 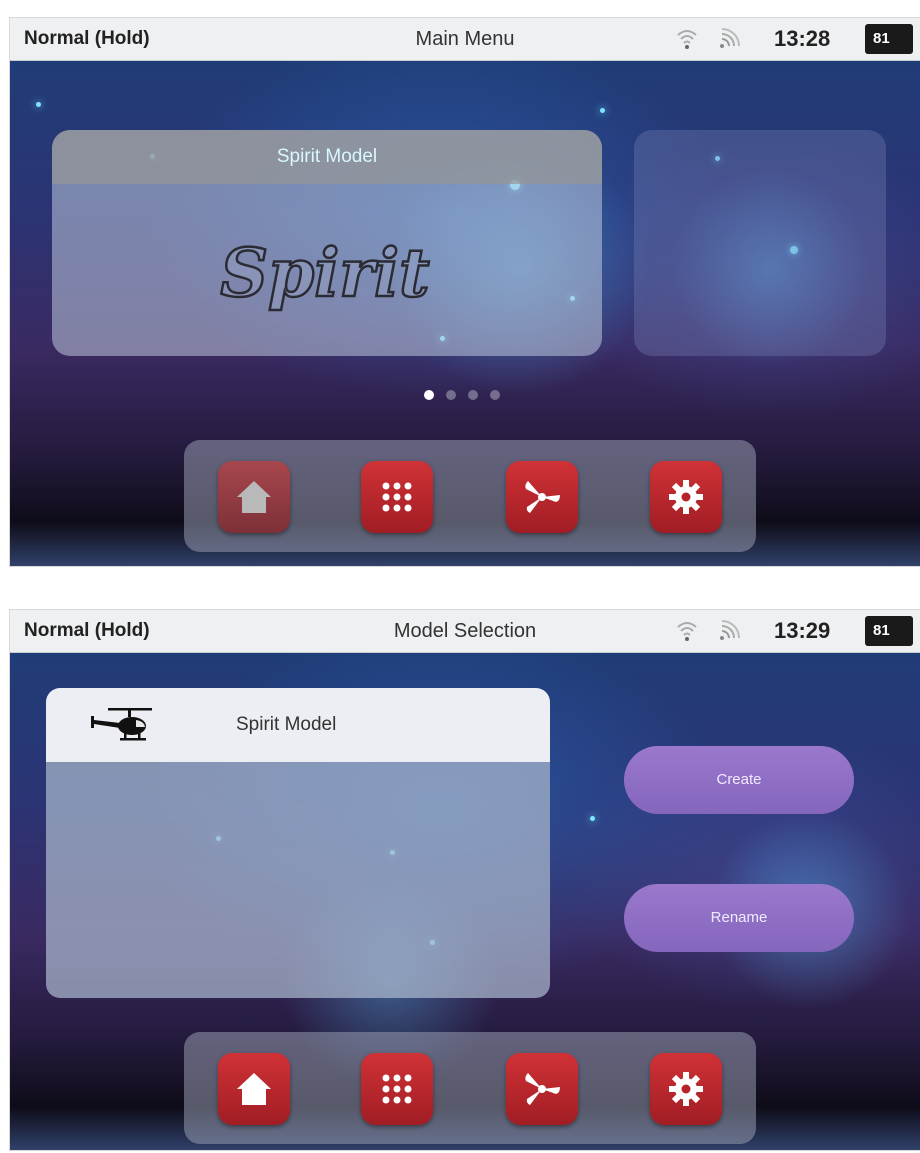 I want to click on svg-text: Spirit, so click(x=324, y=273).